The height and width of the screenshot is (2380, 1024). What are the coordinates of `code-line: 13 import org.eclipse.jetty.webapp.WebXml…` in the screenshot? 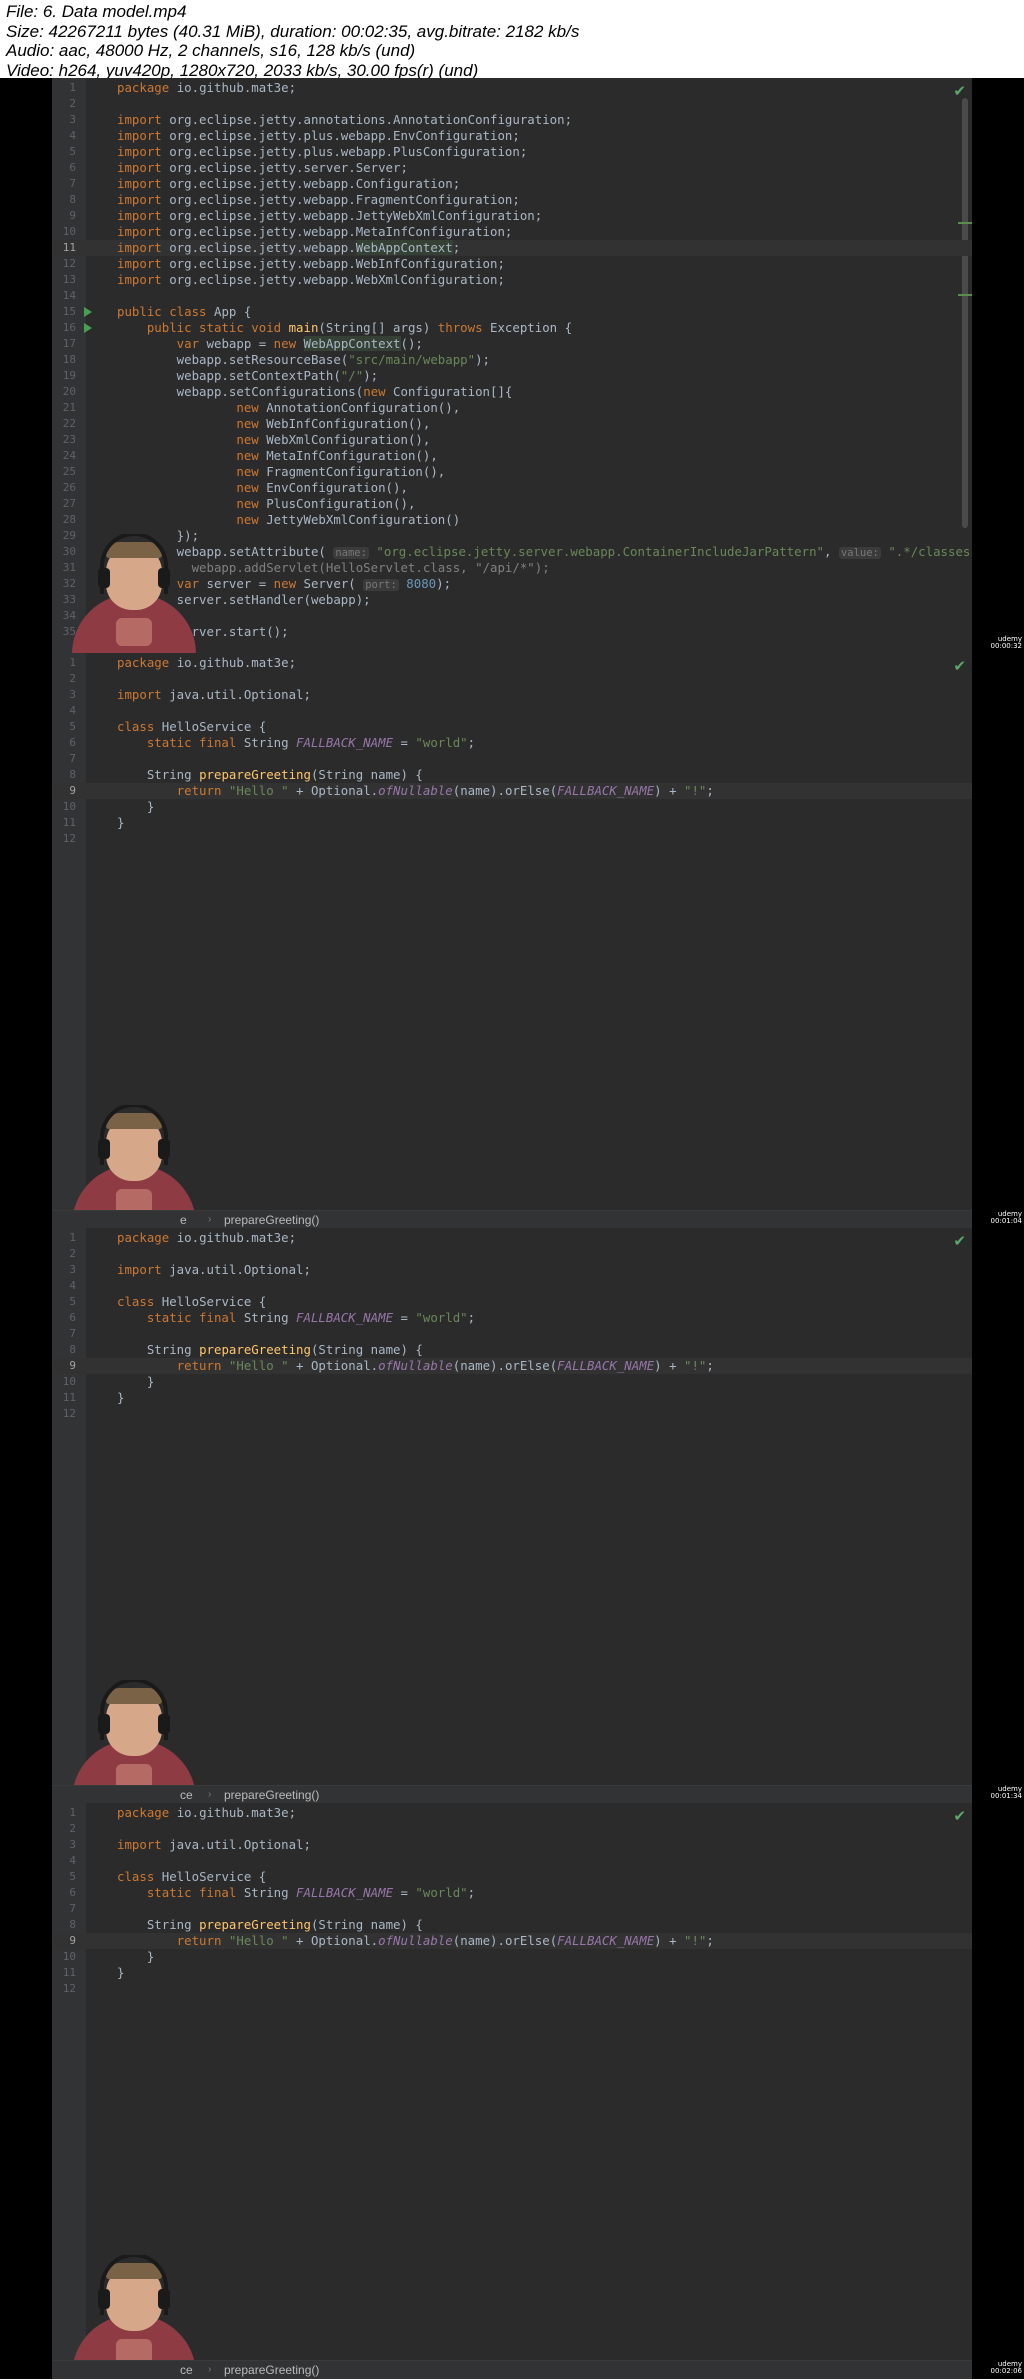 It's located at (283, 279).